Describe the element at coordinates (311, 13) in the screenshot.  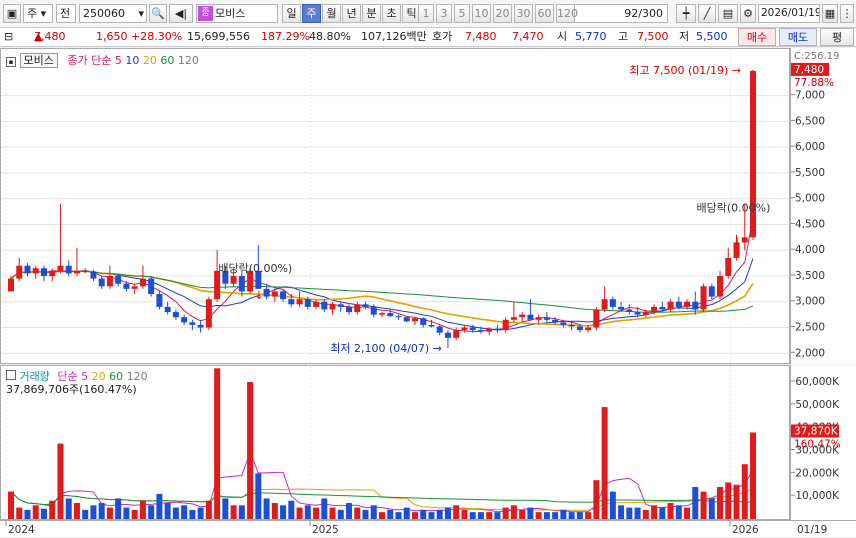
I see `period-tab-1: 주` at that location.